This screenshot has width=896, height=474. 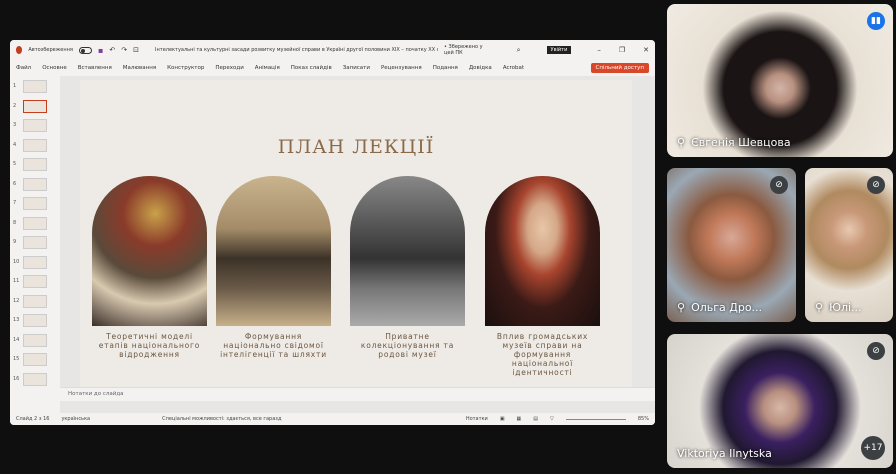 I want to click on thumbnail-number: 7, so click(x=15, y=203).